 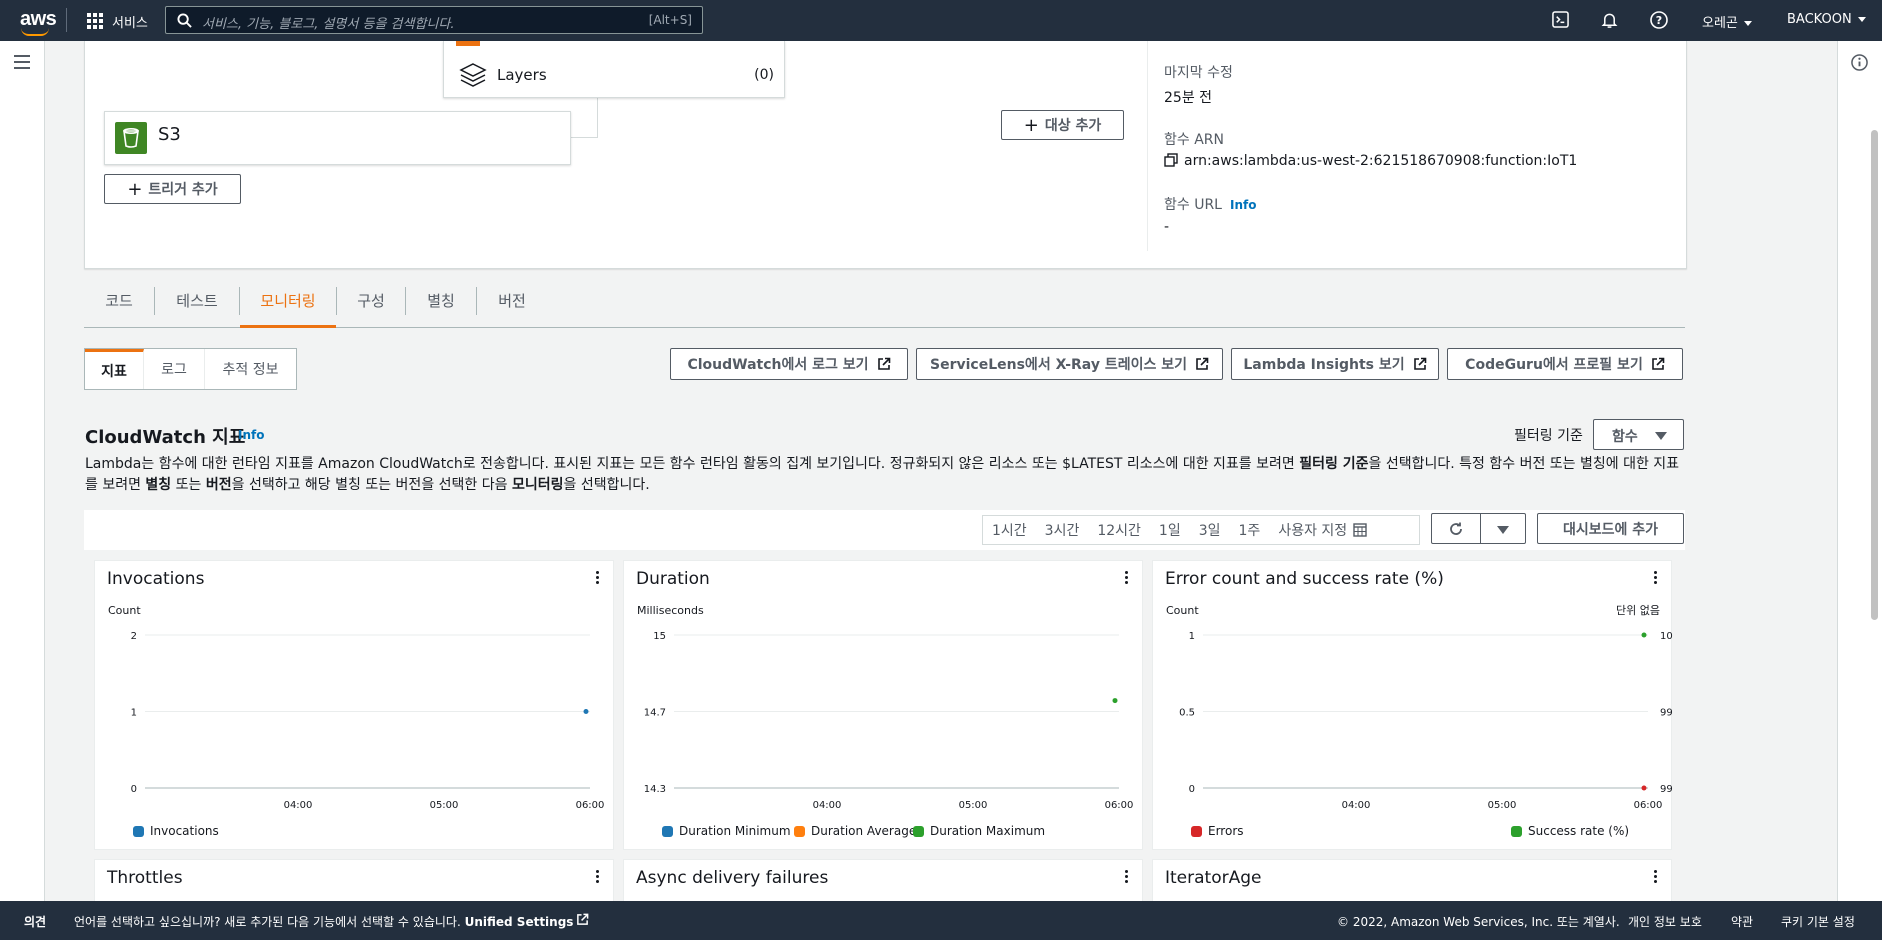 What do you see at coordinates (1727, 21) in the screenshot?
I see `region-selector: 오레곤` at bounding box center [1727, 21].